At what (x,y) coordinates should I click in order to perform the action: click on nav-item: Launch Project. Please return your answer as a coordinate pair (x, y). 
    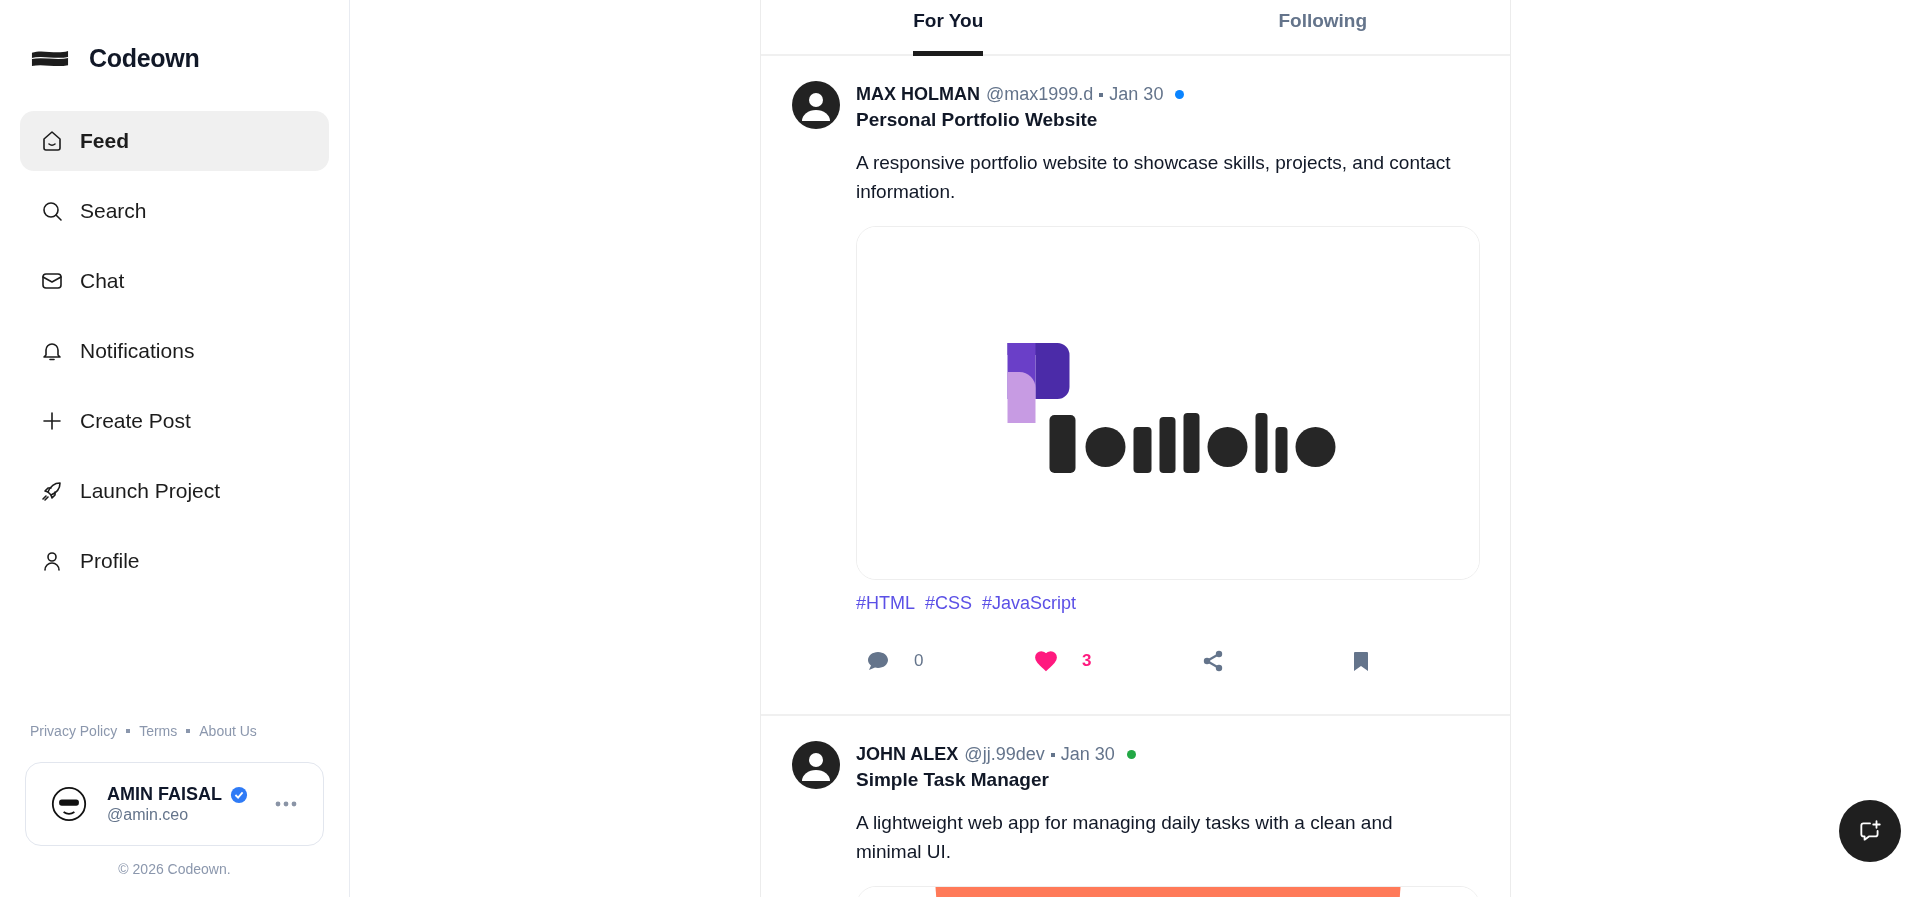
    Looking at the image, I should click on (174, 491).